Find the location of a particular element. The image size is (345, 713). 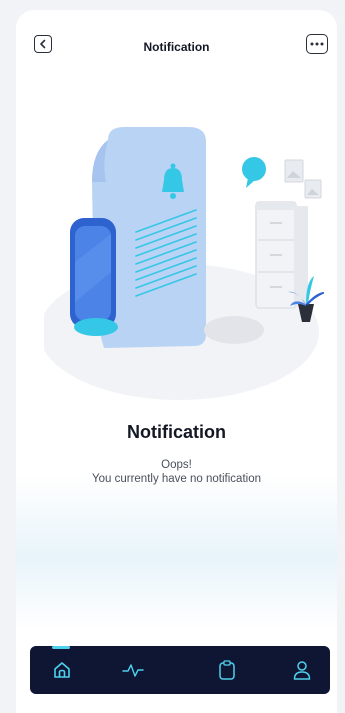

header: Notification is located at coordinates (176, 42).